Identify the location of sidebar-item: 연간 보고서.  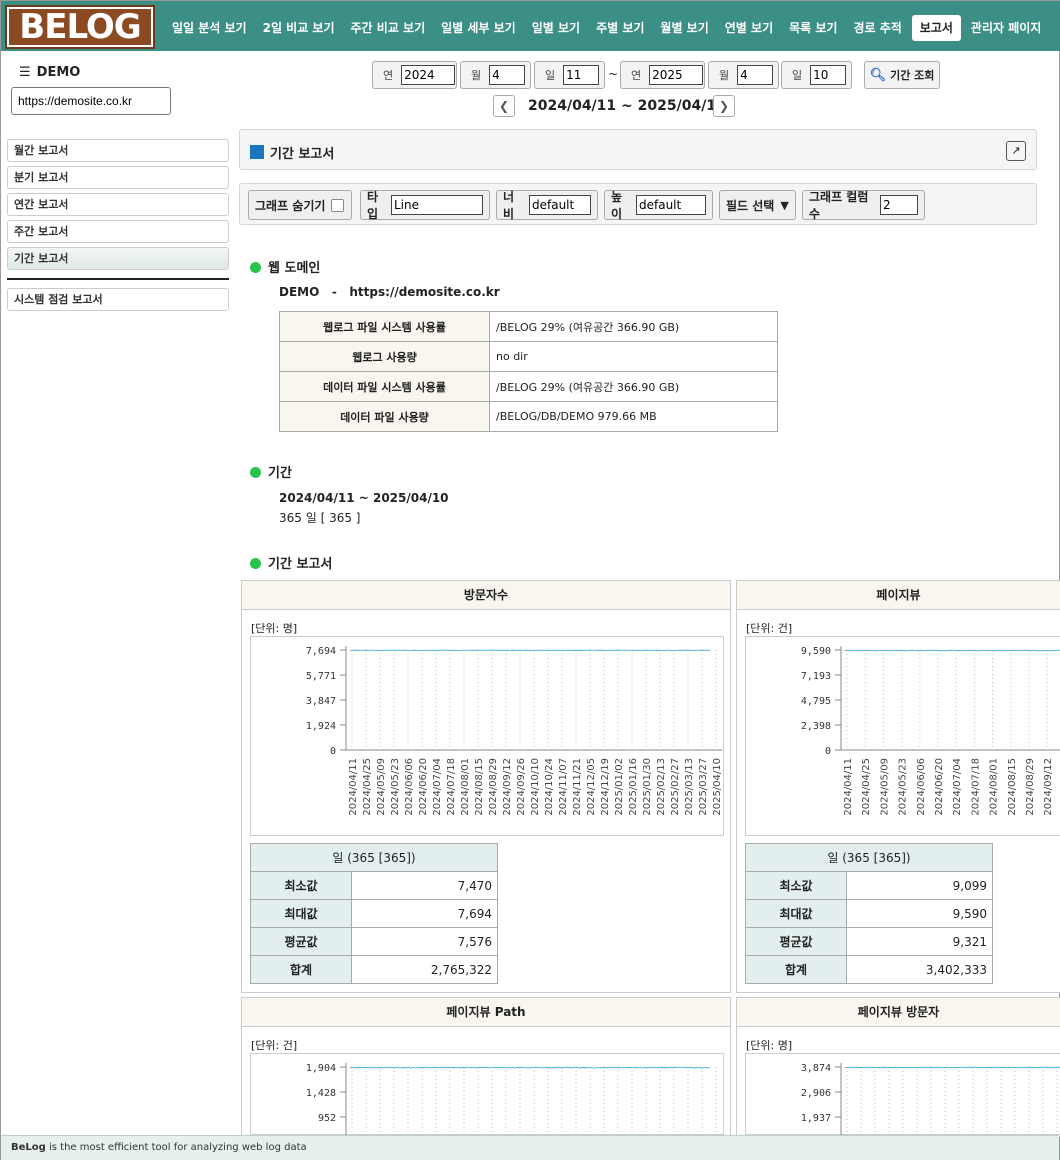
(118, 204).